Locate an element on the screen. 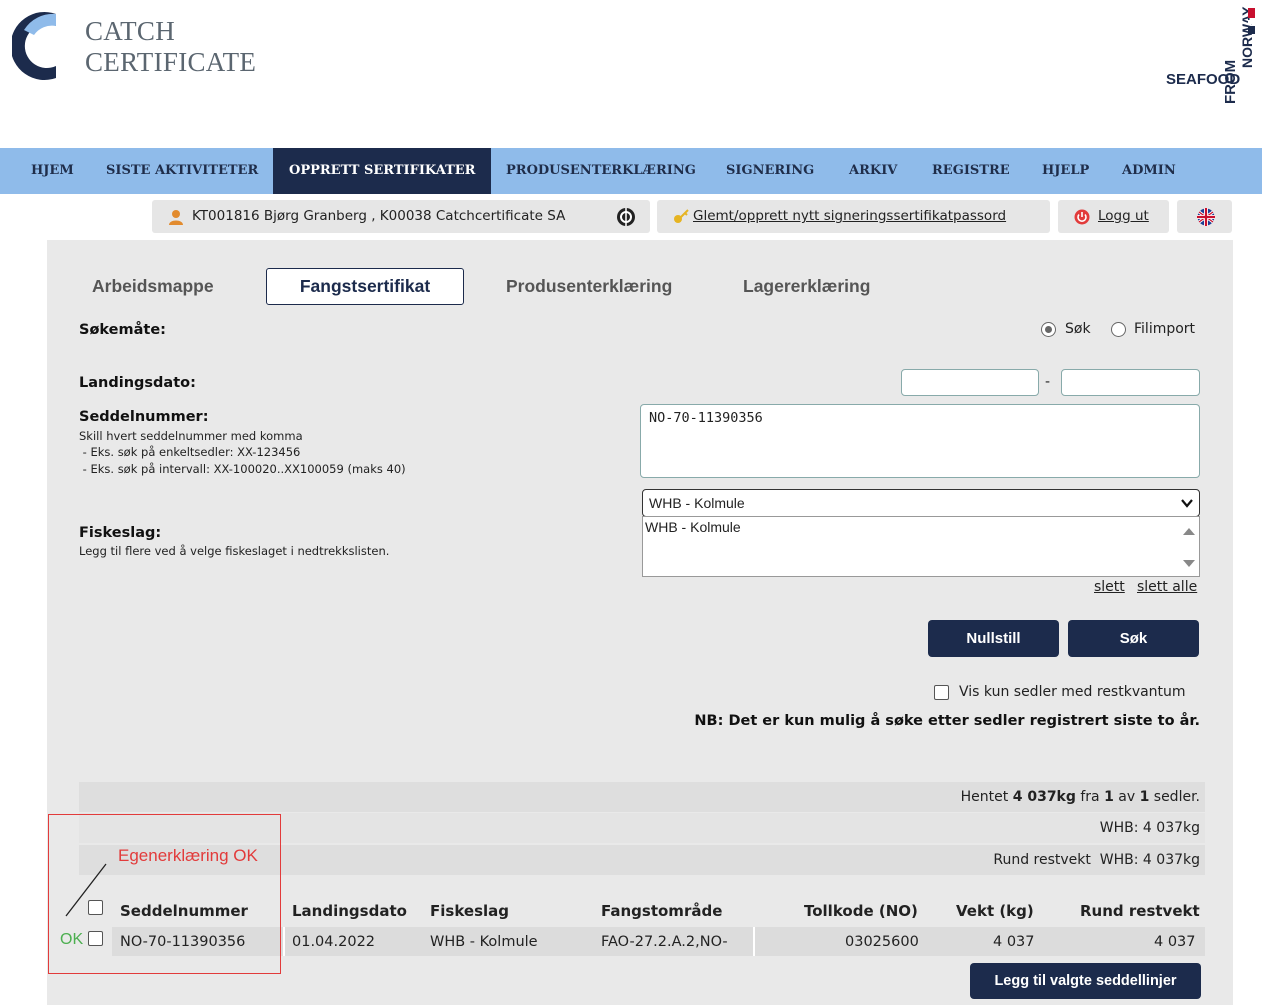 This screenshot has width=1262, height=1005. note-number-hint-2: - Eks. søk på enkeltsedler: XX-123456 is located at coordinates (190, 452).